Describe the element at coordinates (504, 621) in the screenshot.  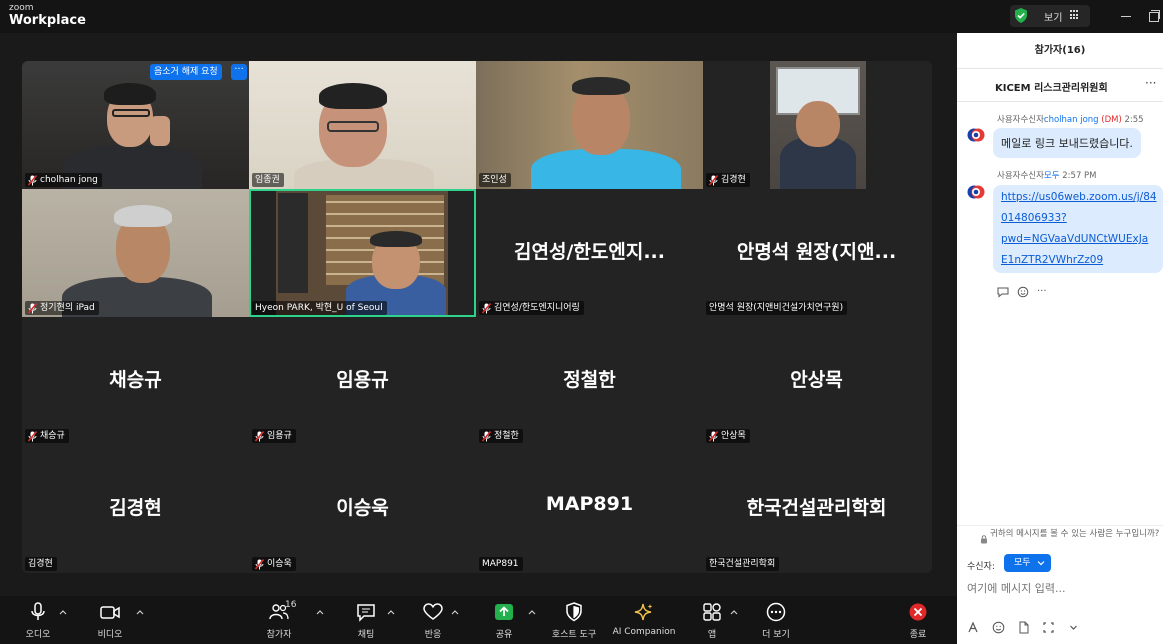
I see `share-button: 공유` at that location.